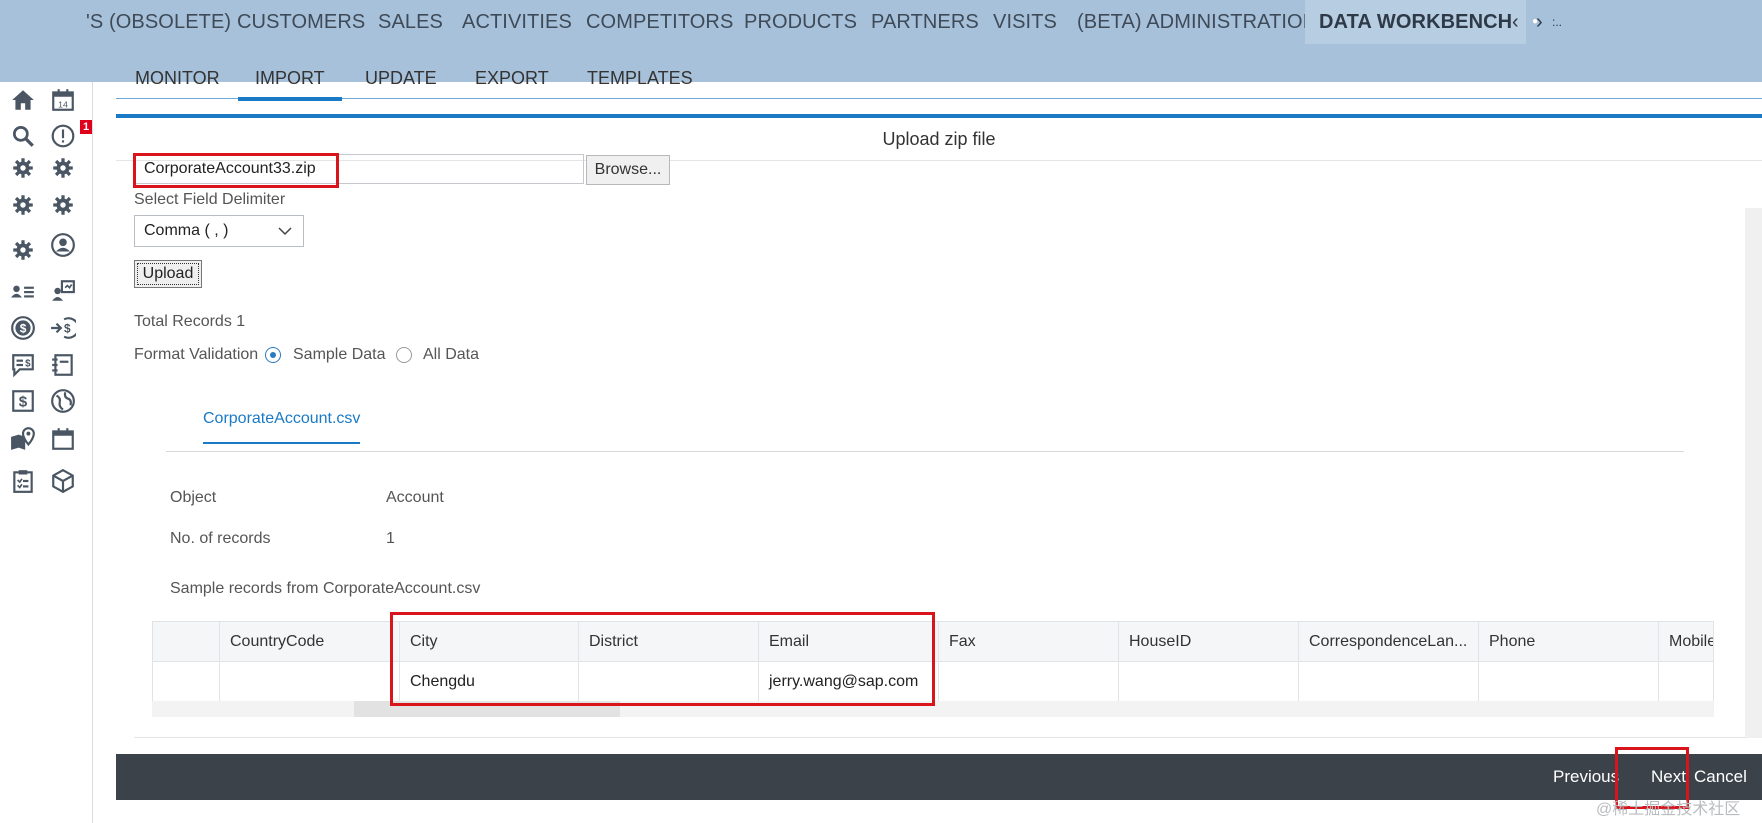 Image resolution: width=1762 pixels, height=823 pixels. Describe the element at coordinates (1515, 22) in the screenshot. I see `chevron-left-icon: ‹` at that location.